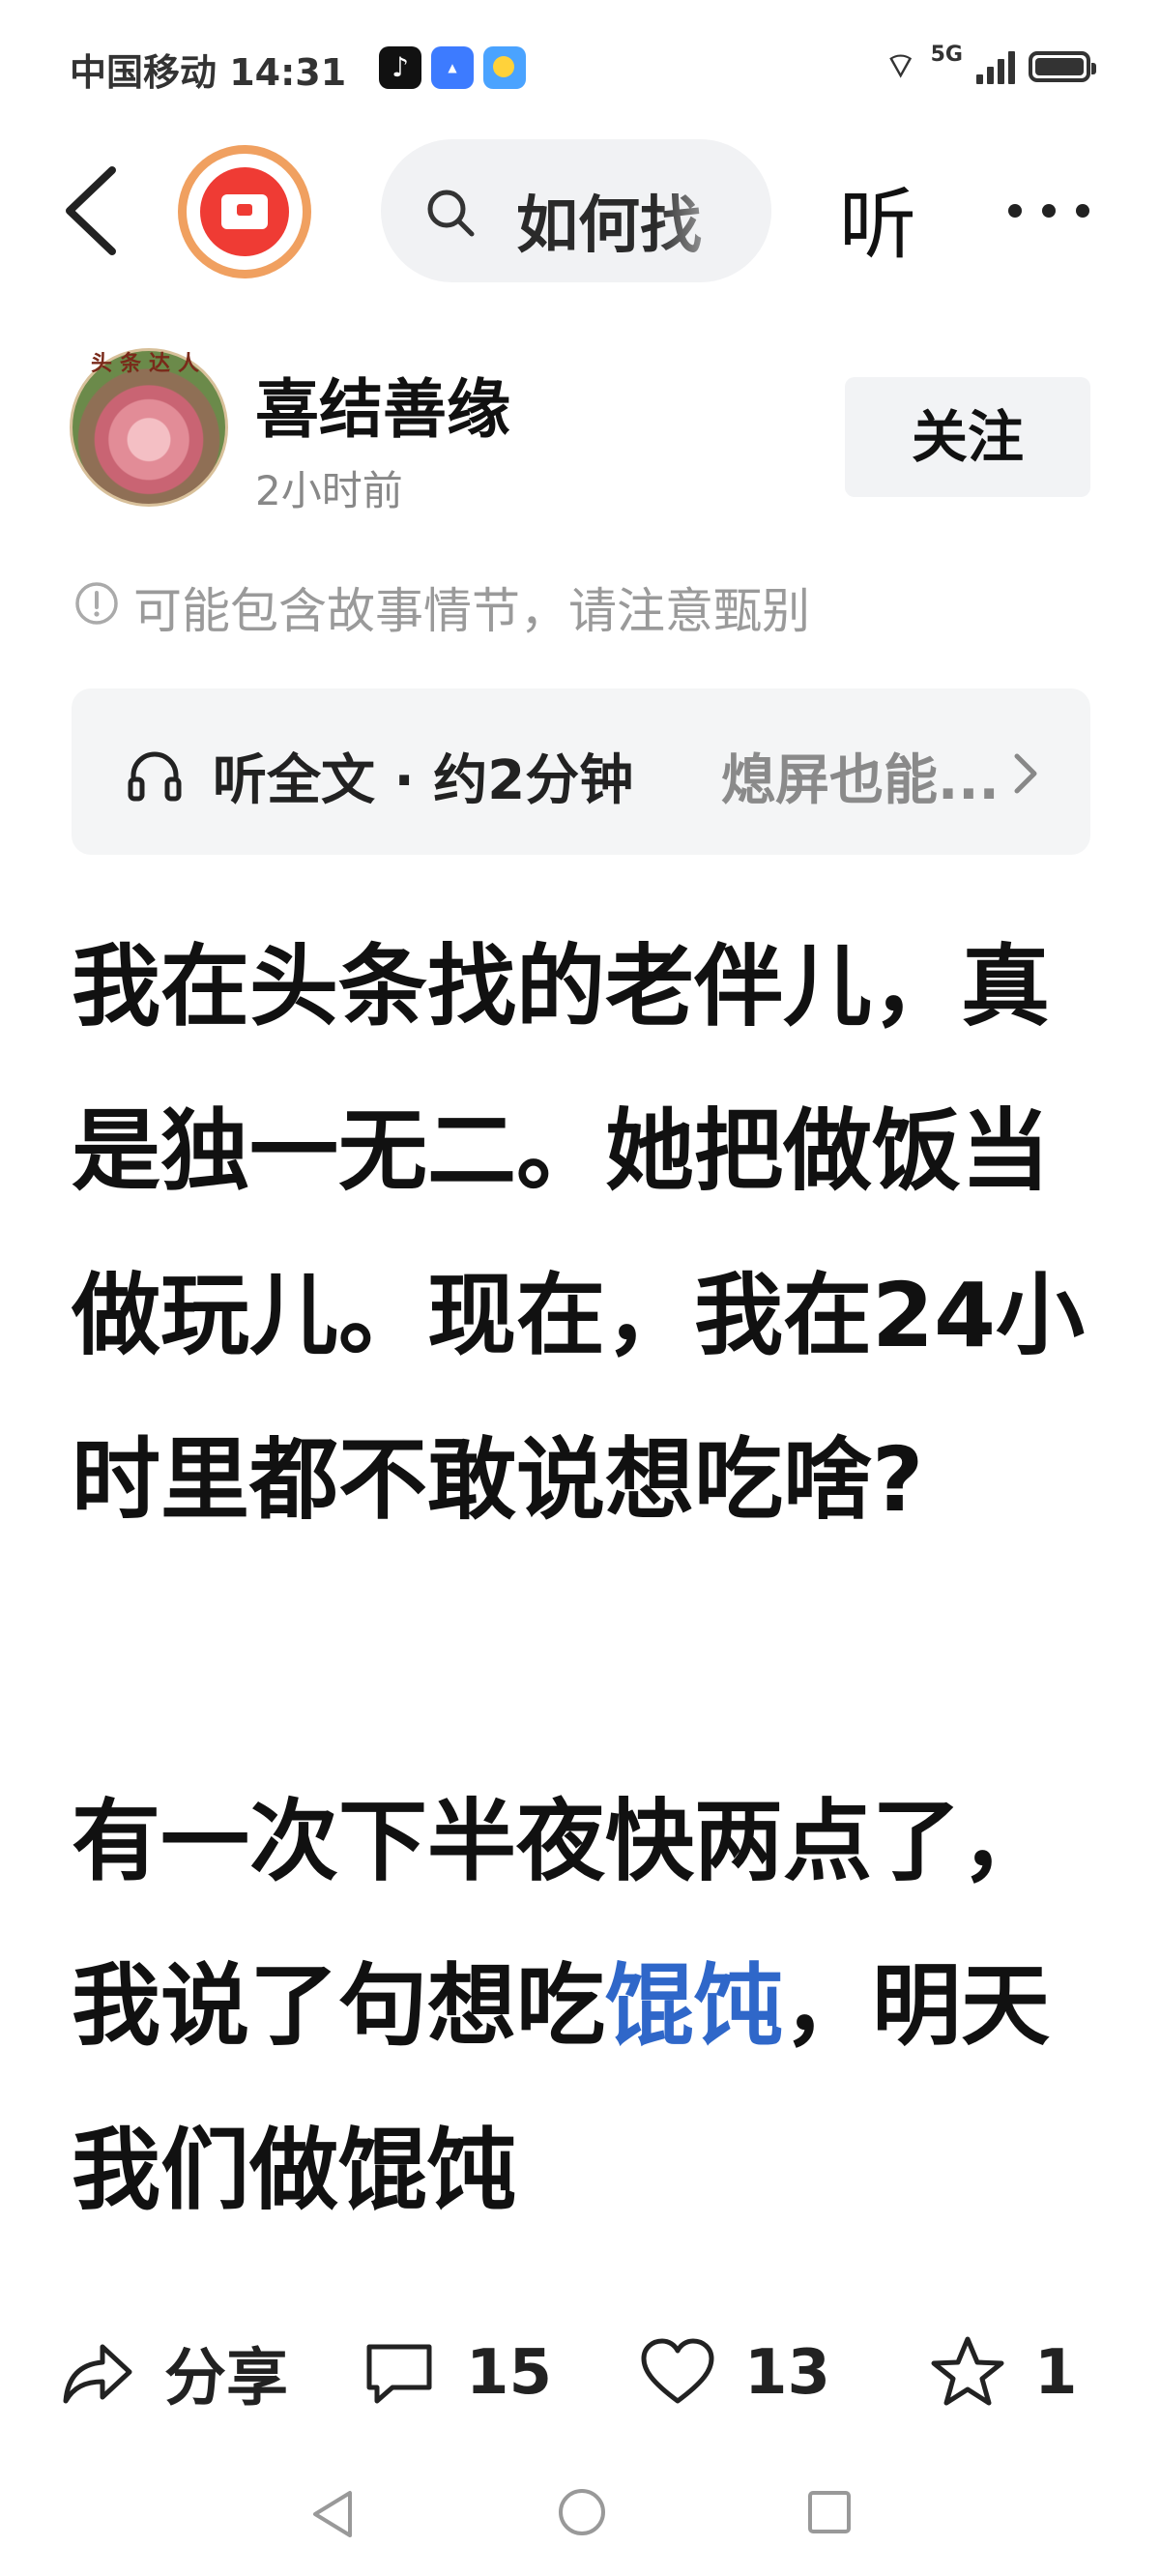 This screenshot has height=2576, width=1160. What do you see at coordinates (509, 2373) in the screenshot?
I see `comment-count: 15` at bounding box center [509, 2373].